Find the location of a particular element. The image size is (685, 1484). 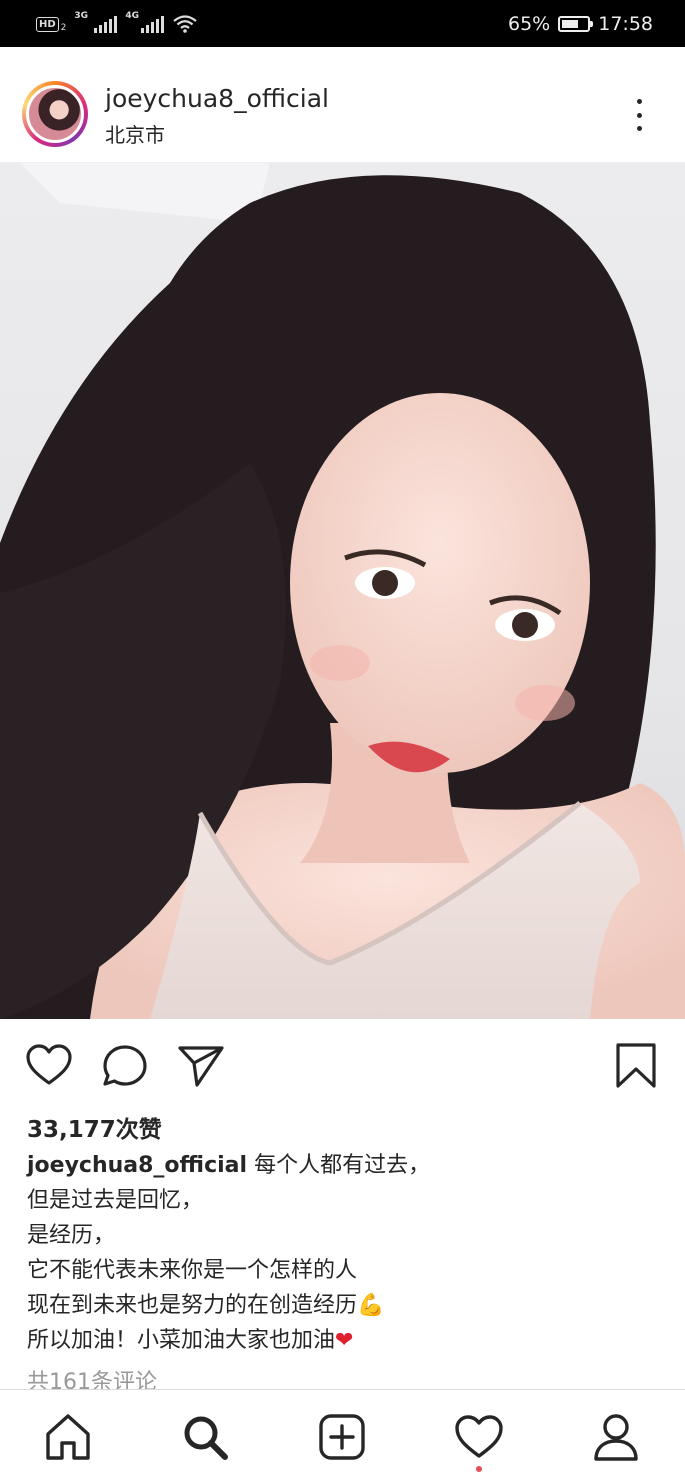

caption-line-5: 所以加油！小菜加油大家也加油❤ is located at coordinates (342, 1340).